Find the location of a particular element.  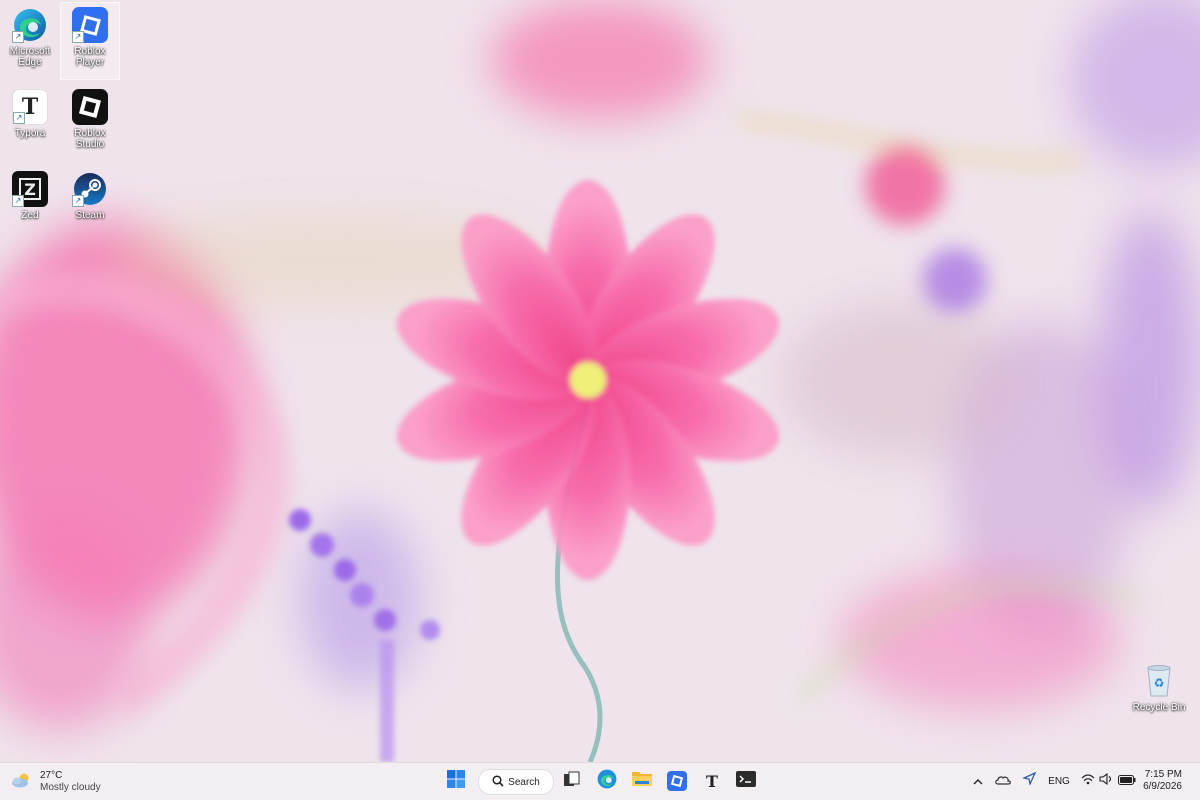

terminal-icon is located at coordinates (746, 781).